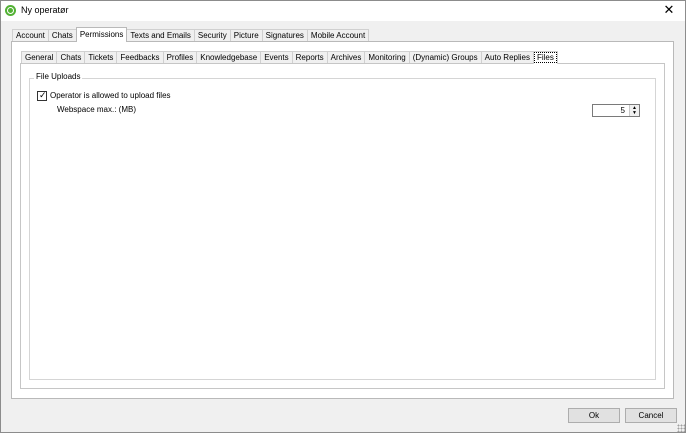 The image size is (686, 433). I want to click on cancel-button: Cancel, so click(651, 415).